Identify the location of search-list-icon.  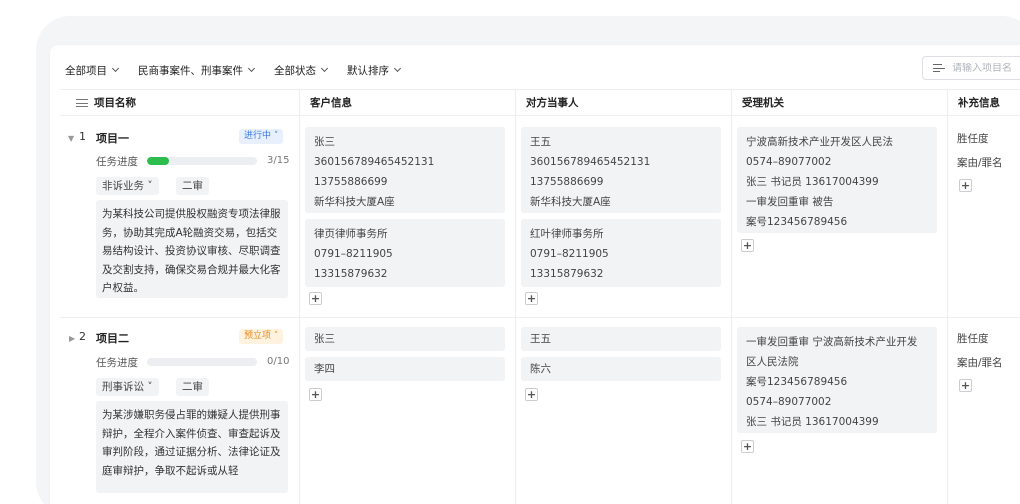
(939, 68).